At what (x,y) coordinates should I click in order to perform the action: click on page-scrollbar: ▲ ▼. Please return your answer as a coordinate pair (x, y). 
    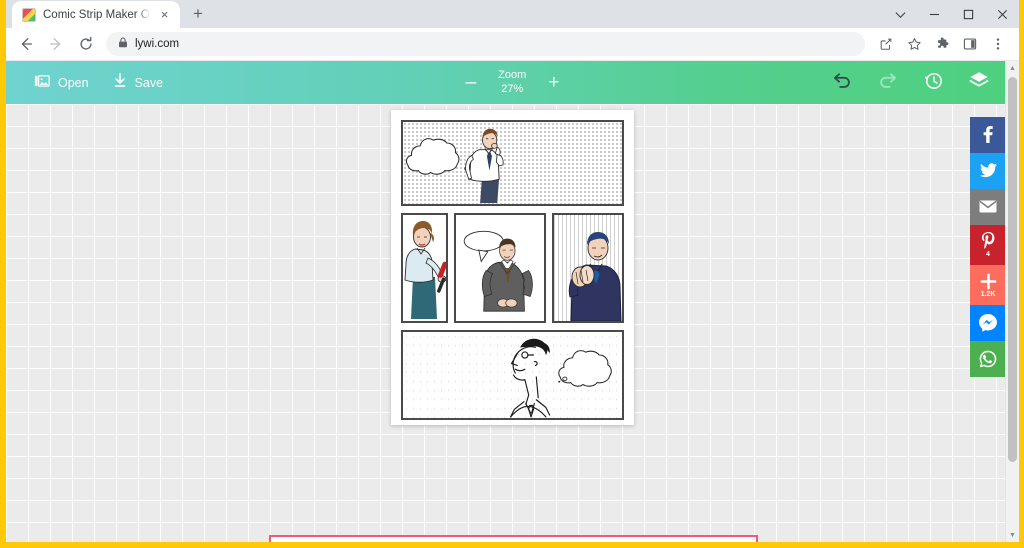
    Looking at the image, I should click on (1012, 301).